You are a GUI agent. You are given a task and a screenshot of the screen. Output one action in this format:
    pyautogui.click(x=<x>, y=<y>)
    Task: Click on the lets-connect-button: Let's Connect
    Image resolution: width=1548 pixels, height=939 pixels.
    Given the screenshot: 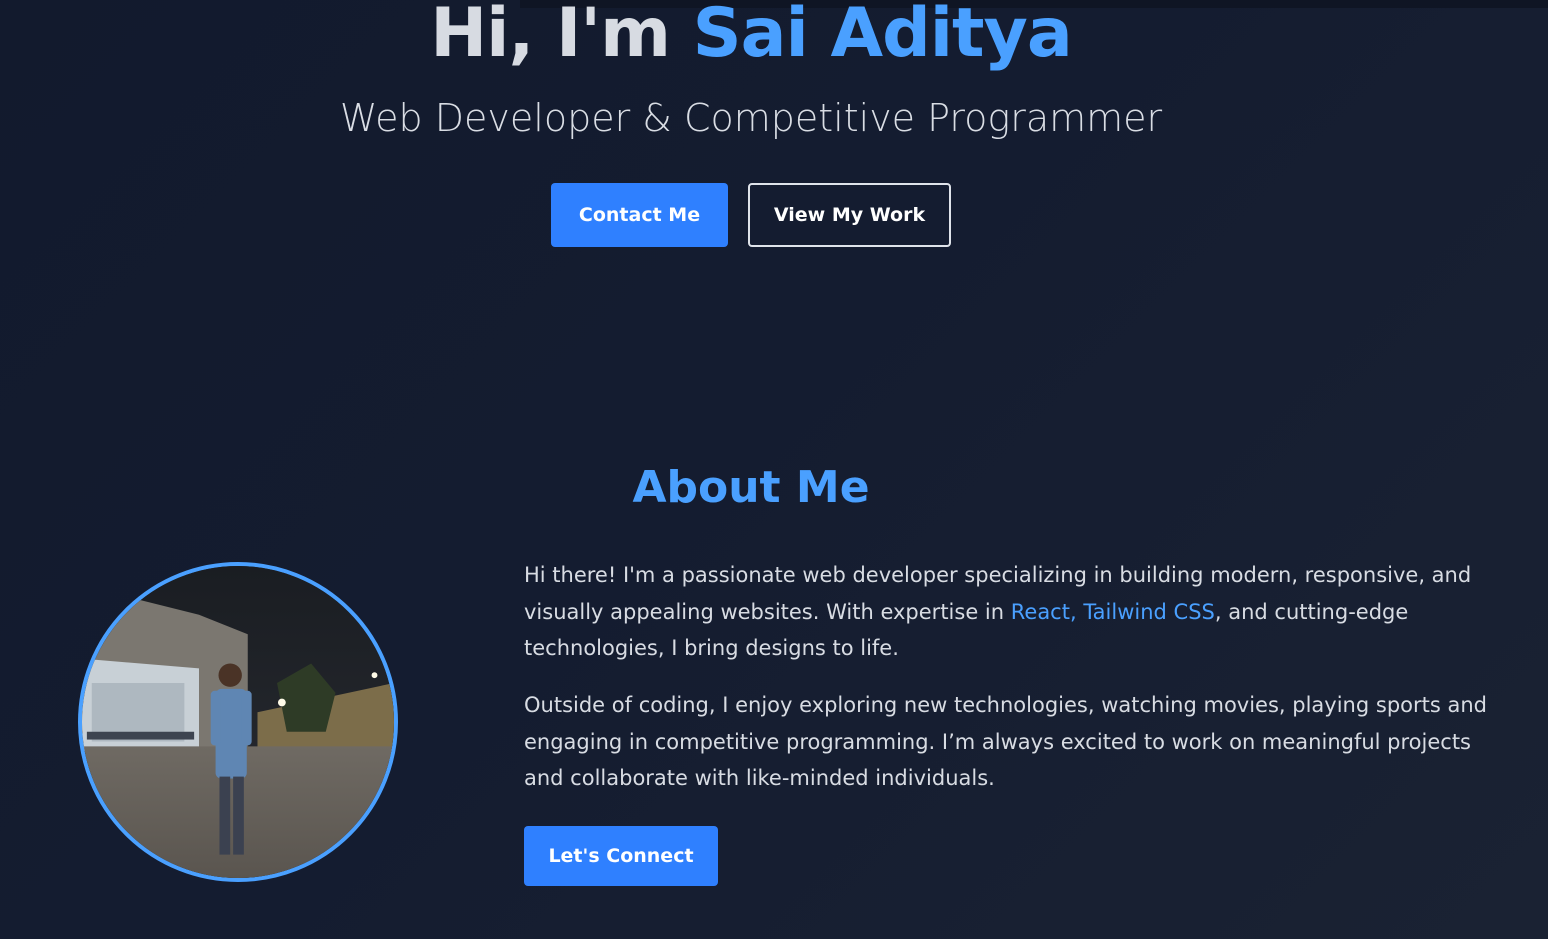 What is the action you would take?
    pyautogui.click(x=621, y=856)
    